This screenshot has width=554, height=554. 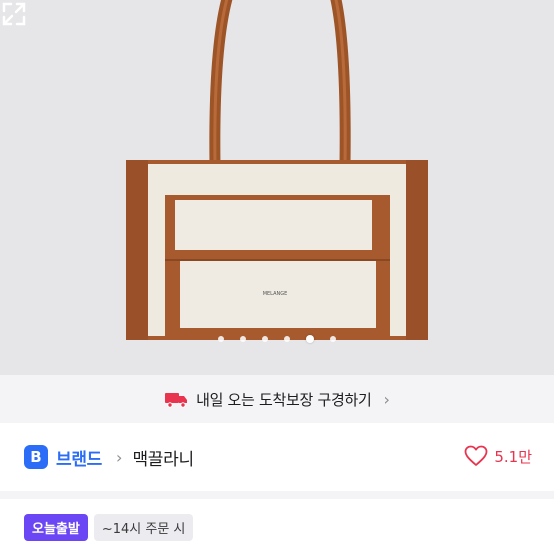 What do you see at coordinates (277, 339) in the screenshot?
I see `carousel-indicator` at bounding box center [277, 339].